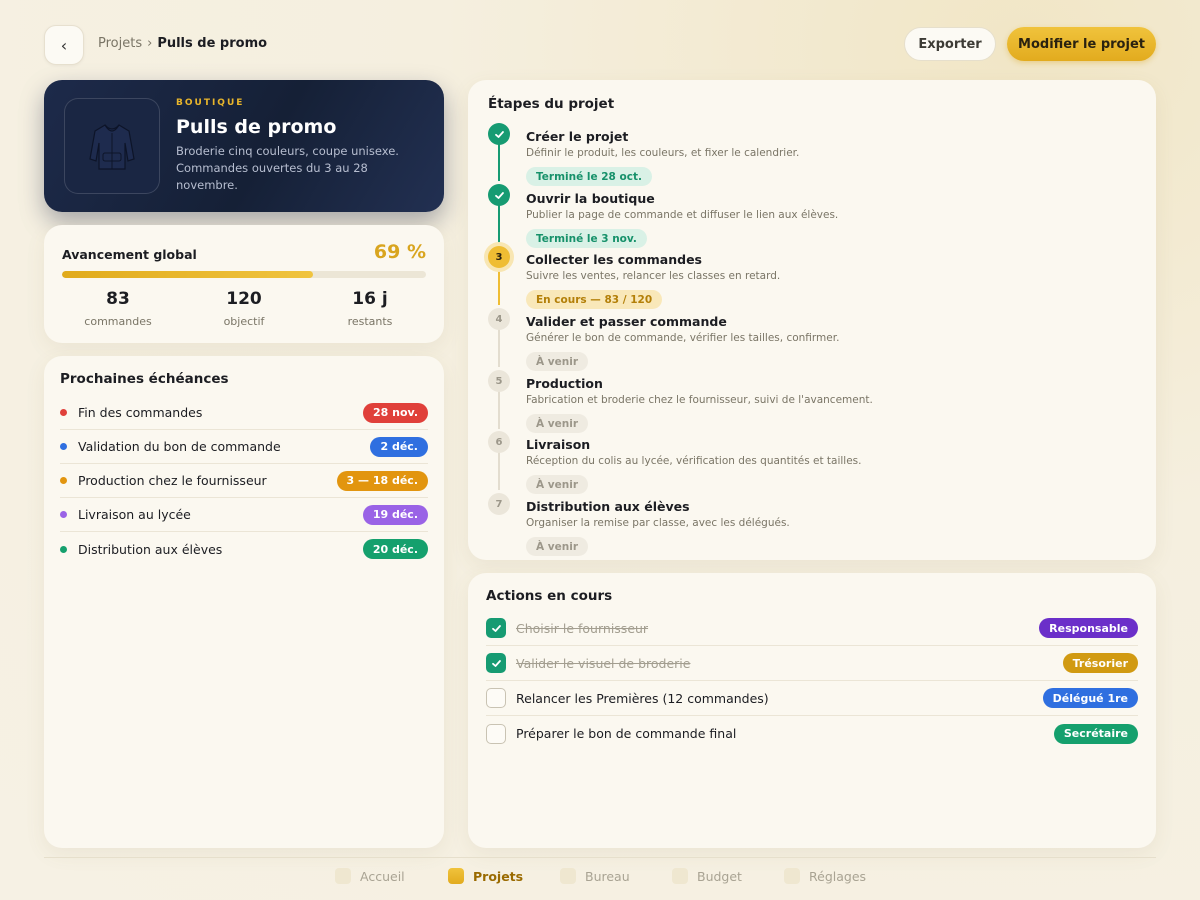  Describe the element at coordinates (244, 549) in the screenshot. I see `deadline-item: Distribution aux élèves 20 déc.` at that location.